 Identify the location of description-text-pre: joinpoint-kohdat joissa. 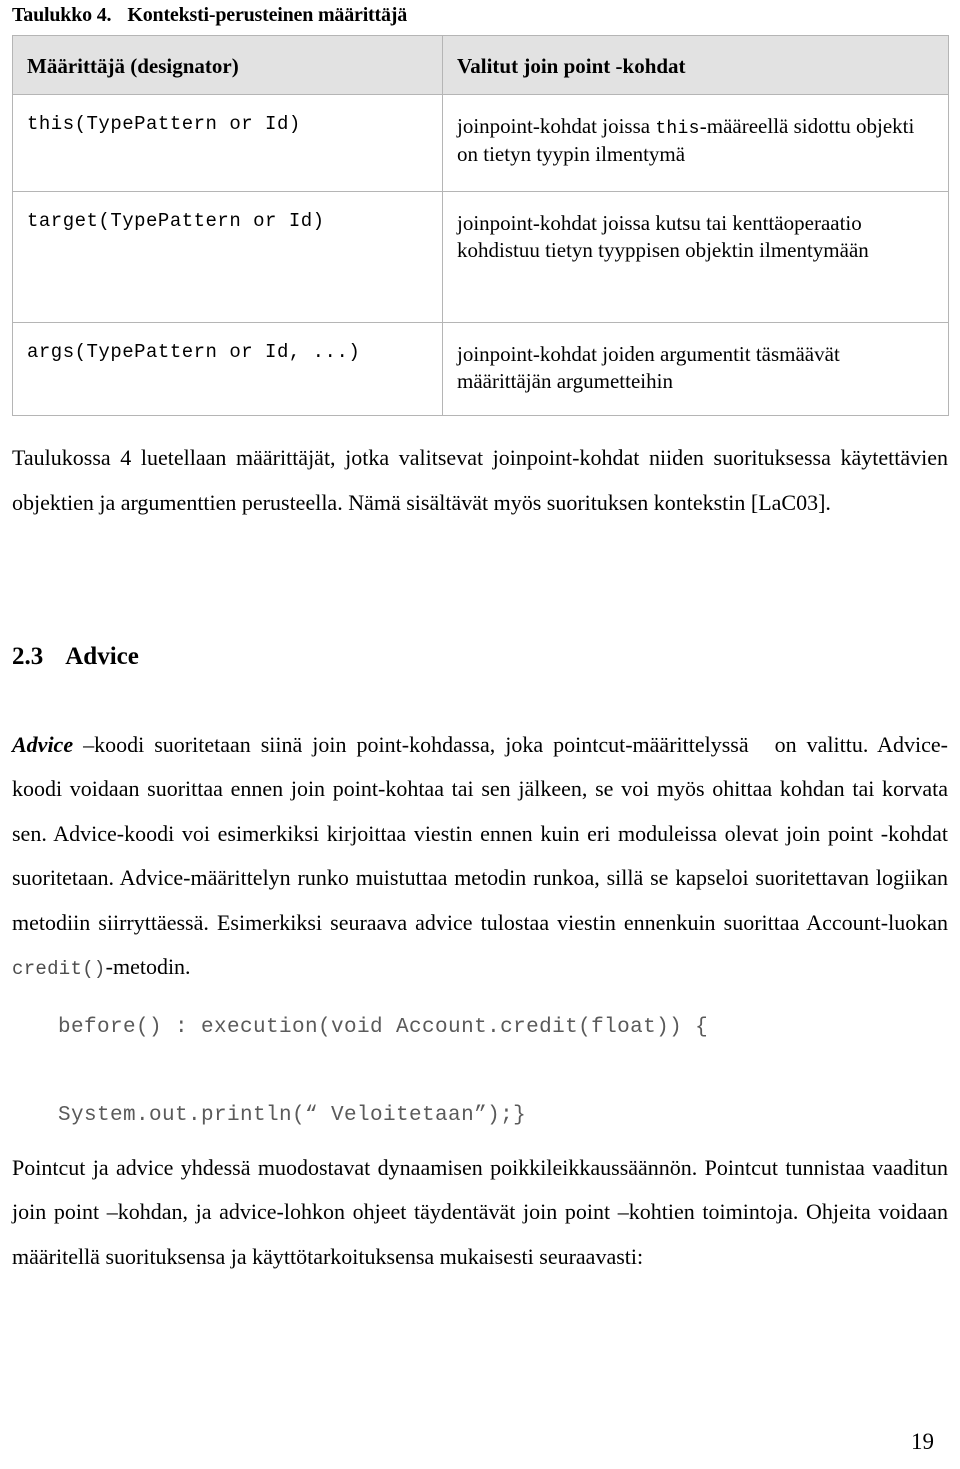
(556, 126).